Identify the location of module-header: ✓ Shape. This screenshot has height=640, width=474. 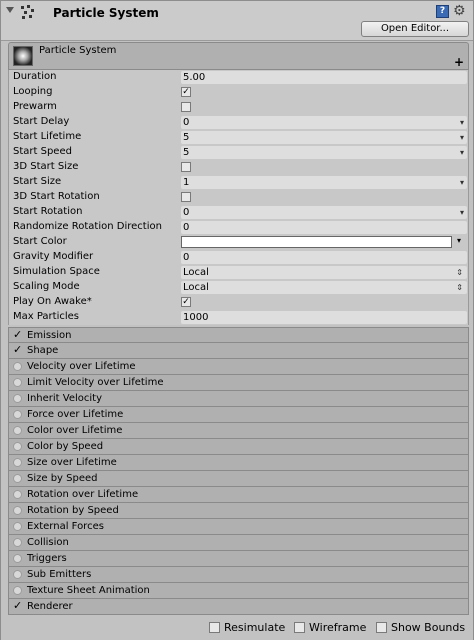
(238, 351).